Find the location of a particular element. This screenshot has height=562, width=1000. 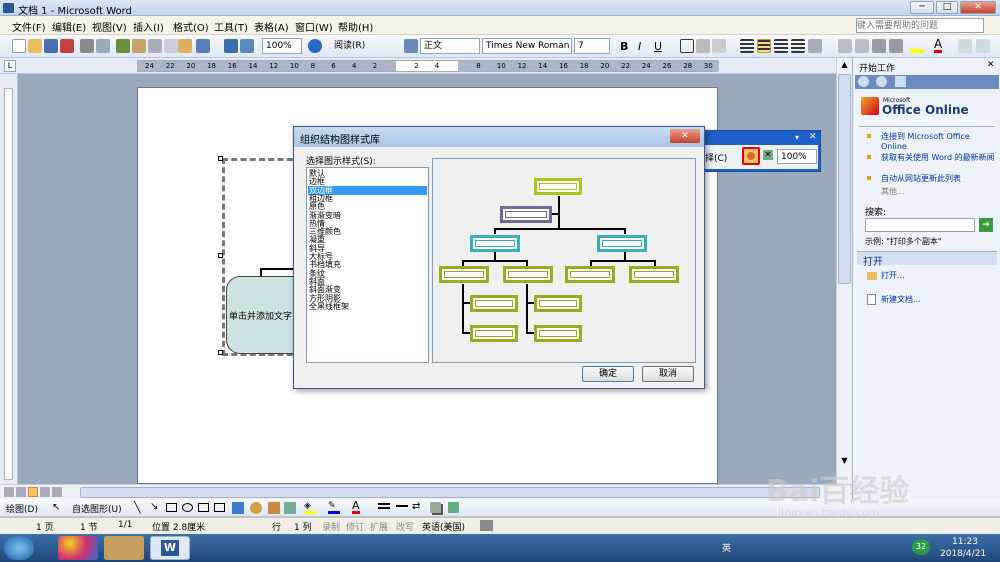

undo-icon is located at coordinates (203, 46).